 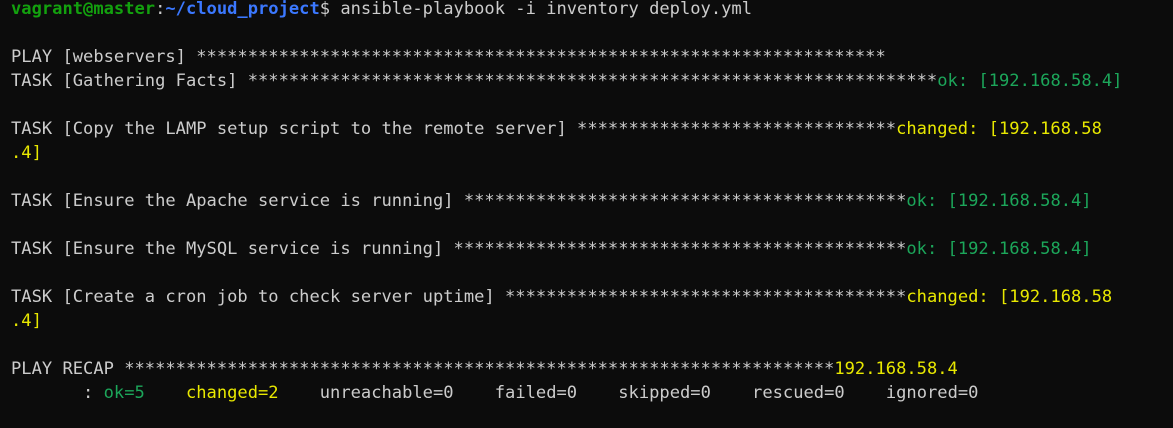 What do you see at coordinates (798, 393) in the screenshot?
I see `recap-rescued: rescued=0` at bounding box center [798, 393].